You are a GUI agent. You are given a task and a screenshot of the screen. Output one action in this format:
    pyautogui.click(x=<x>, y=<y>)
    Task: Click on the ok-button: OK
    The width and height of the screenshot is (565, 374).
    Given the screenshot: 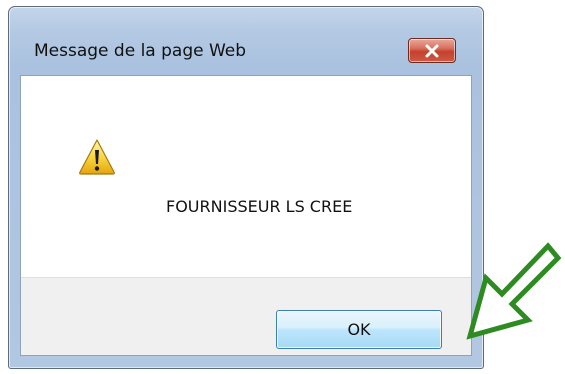 What is the action you would take?
    pyautogui.click(x=359, y=329)
    